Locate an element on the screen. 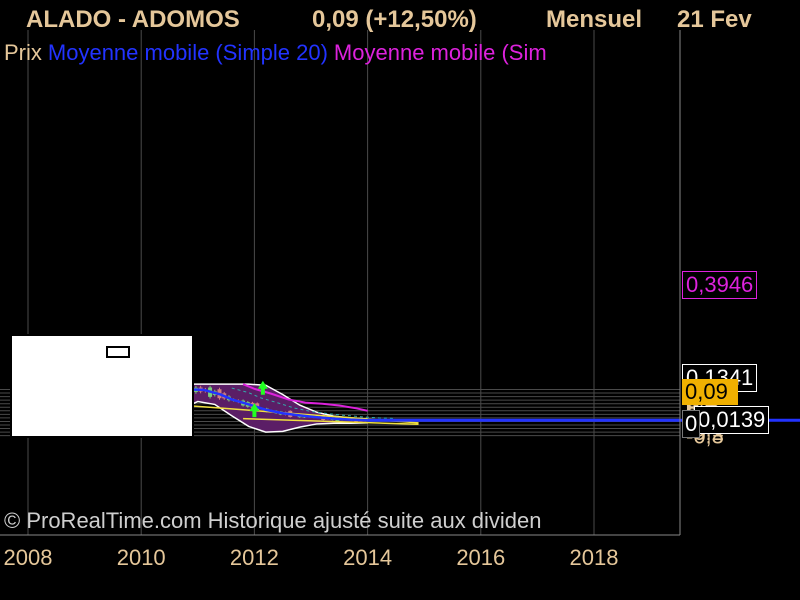 This screenshot has width=800, height=600. x-tick-label: 2018 is located at coordinates (594, 557).